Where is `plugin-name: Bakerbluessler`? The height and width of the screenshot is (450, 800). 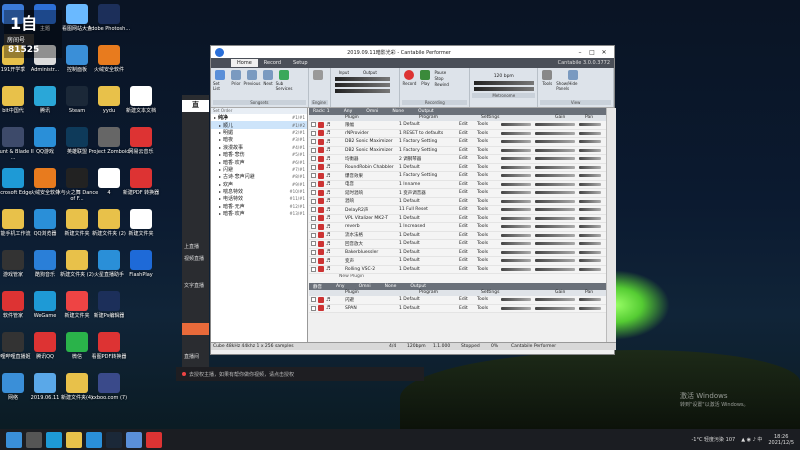
plugin-name: Bakerbluessler is located at coordinates (361, 252).